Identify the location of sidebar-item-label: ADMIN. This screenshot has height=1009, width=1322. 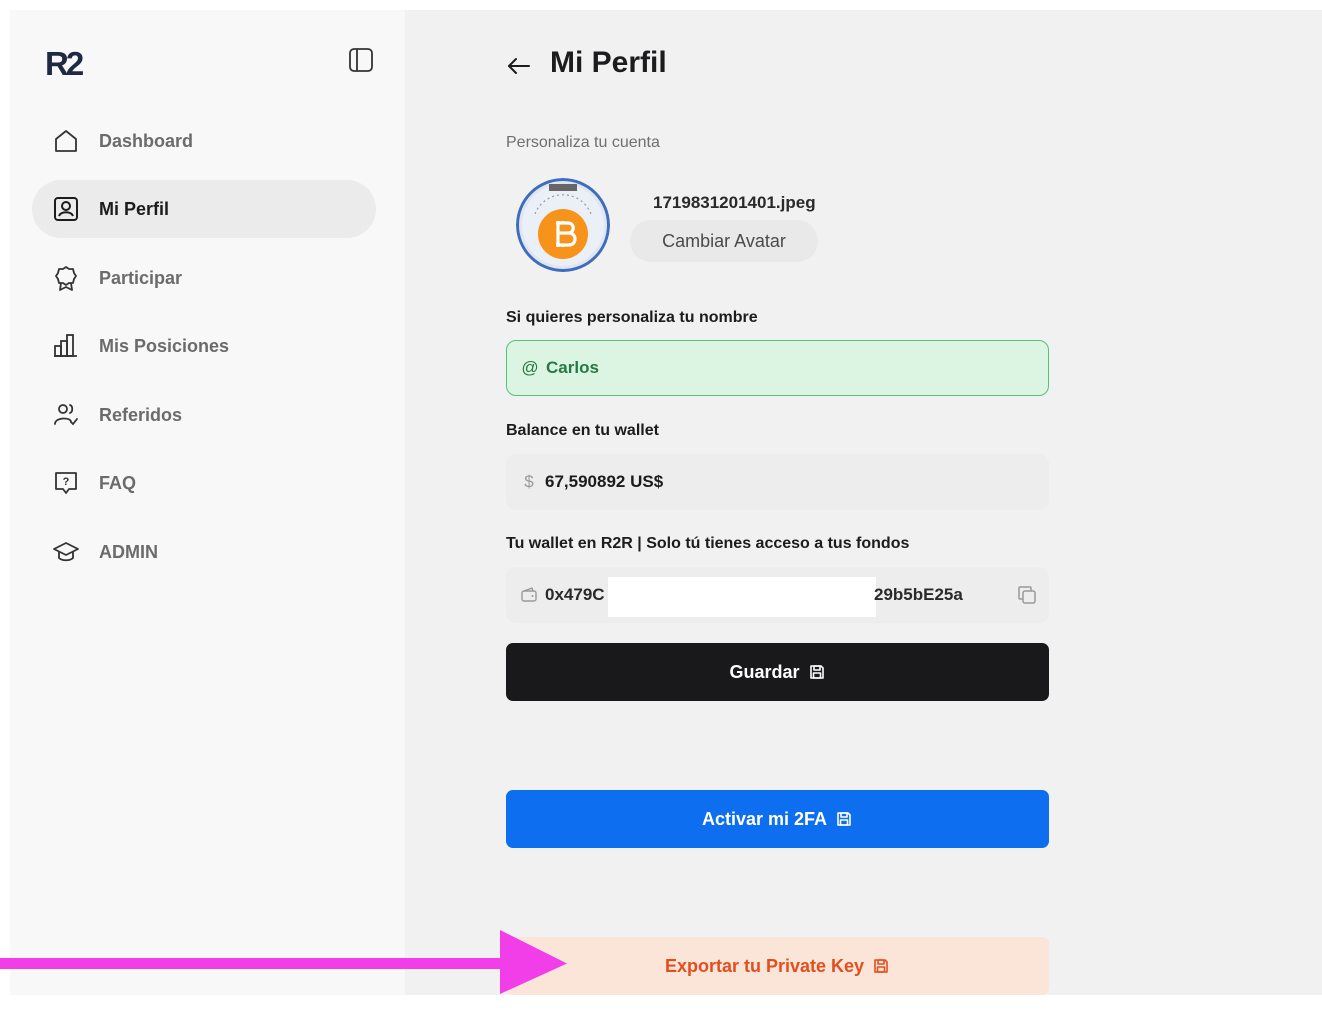
(128, 551).